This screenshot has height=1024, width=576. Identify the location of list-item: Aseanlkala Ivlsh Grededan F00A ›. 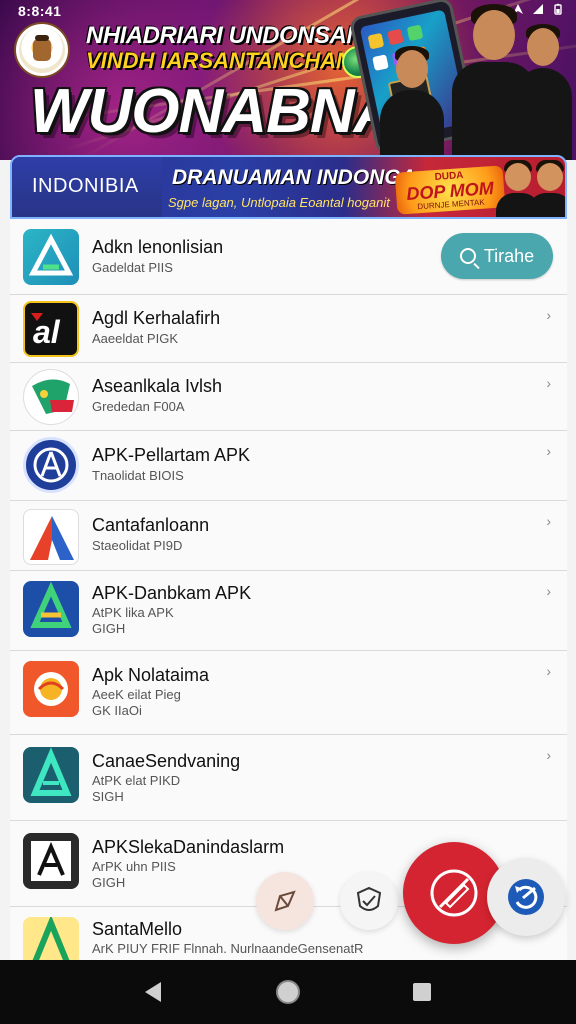
(288, 397).